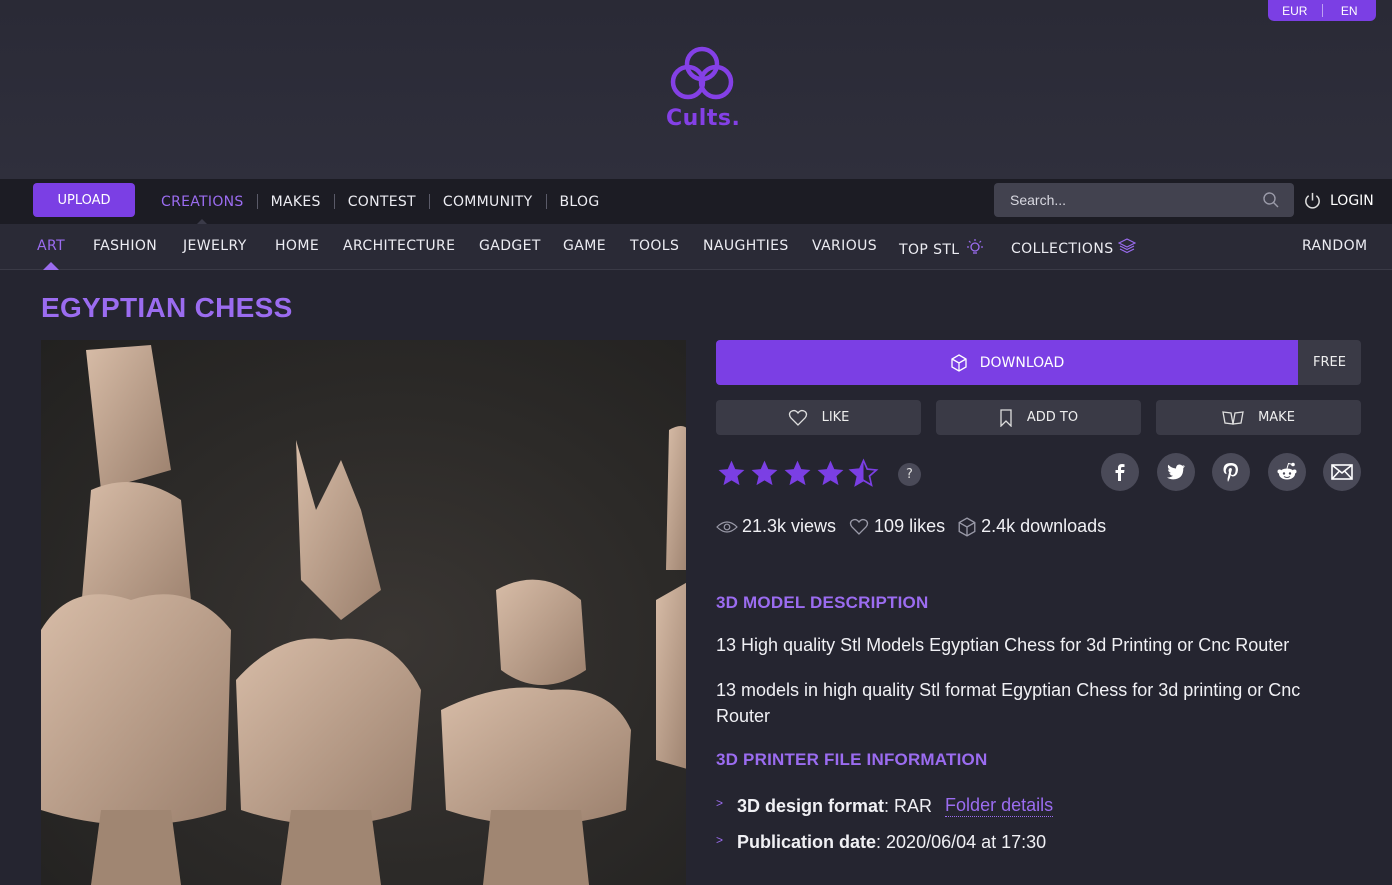  What do you see at coordinates (202, 209) in the screenshot?
I see `nav-creations: CREATIONS` at bounding box center [202, 209].